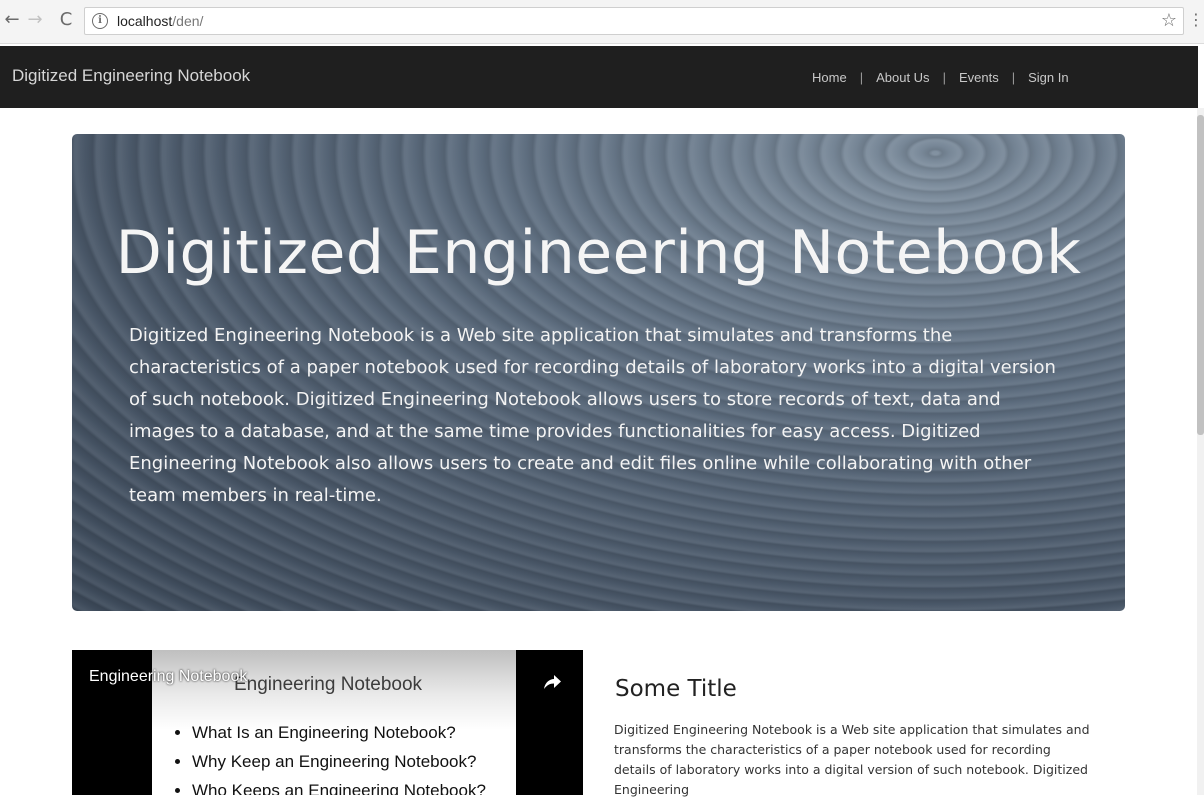 The width and height of the screenshot is (1204, 800). Describe the element at coordinates (676, 689) in the screenshot. I see `section-title: Some Title` at that location.